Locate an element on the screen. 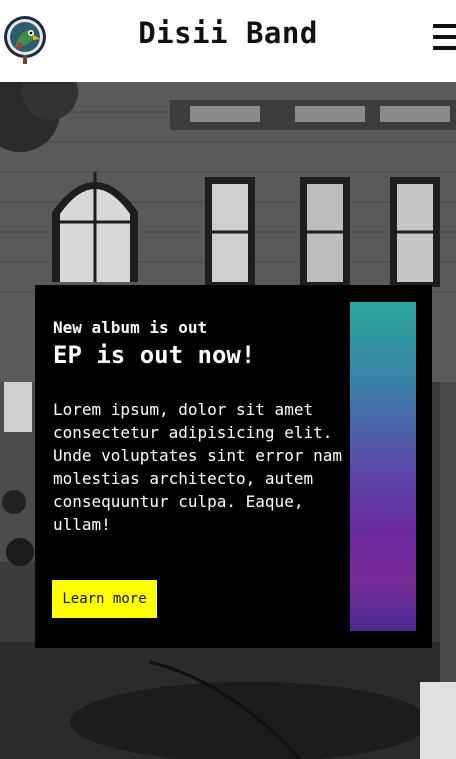 Image resolution: width=456 pixels, height=759 pixels. card-kicker: New album is out is located at coordinates (130, 327).